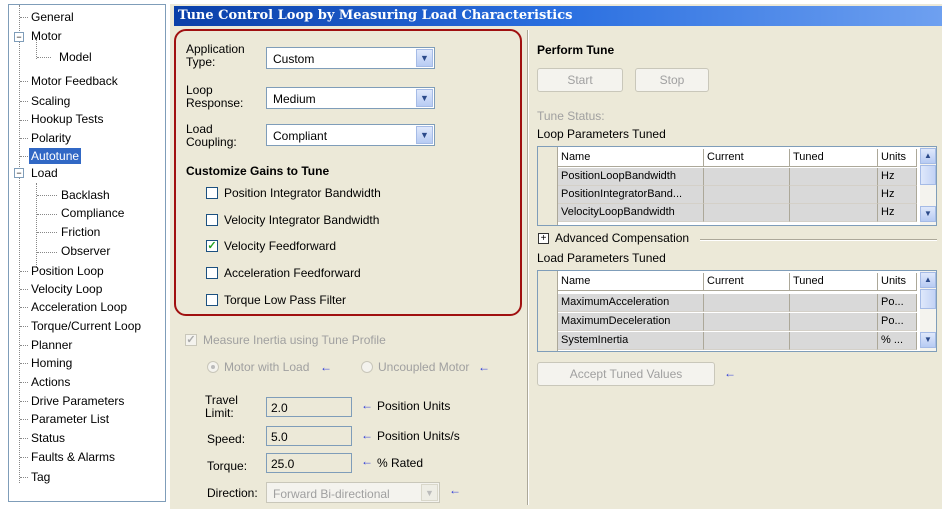 Image resolution: width=943 pixels, height=509 pixels. Describe the element at coordinates (67, 119) in the screenshot. I see `tree-item-hookup-tests: Hookup Tests` at that location.